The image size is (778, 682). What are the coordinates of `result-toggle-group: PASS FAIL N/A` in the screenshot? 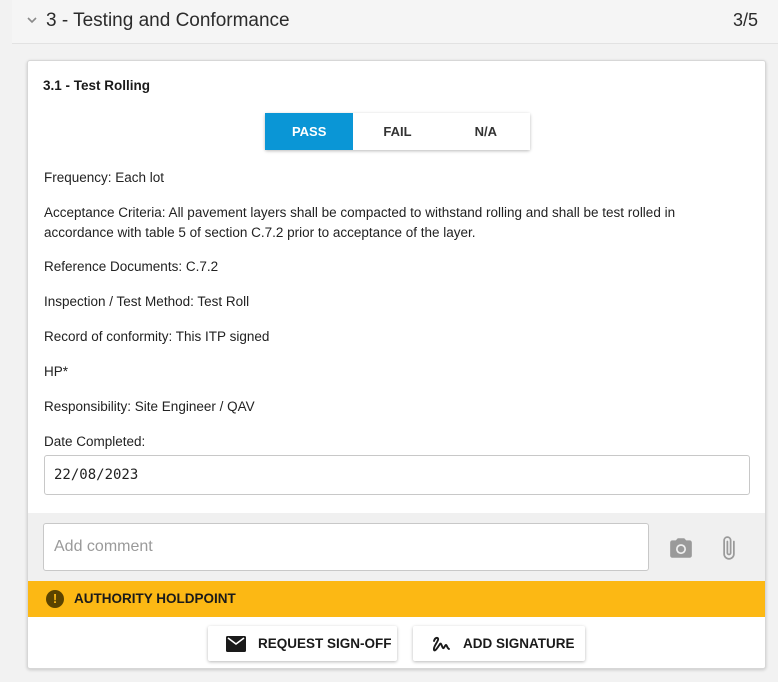 It's located at (397, 131).